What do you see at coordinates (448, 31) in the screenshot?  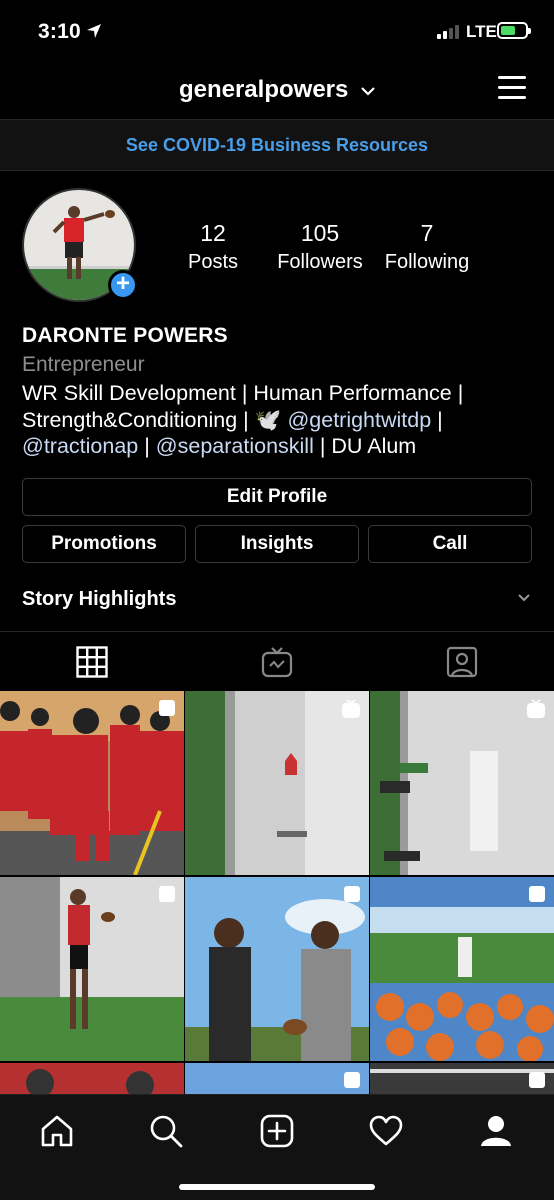 I see `signal-icon` at bounding box center [448, 31].